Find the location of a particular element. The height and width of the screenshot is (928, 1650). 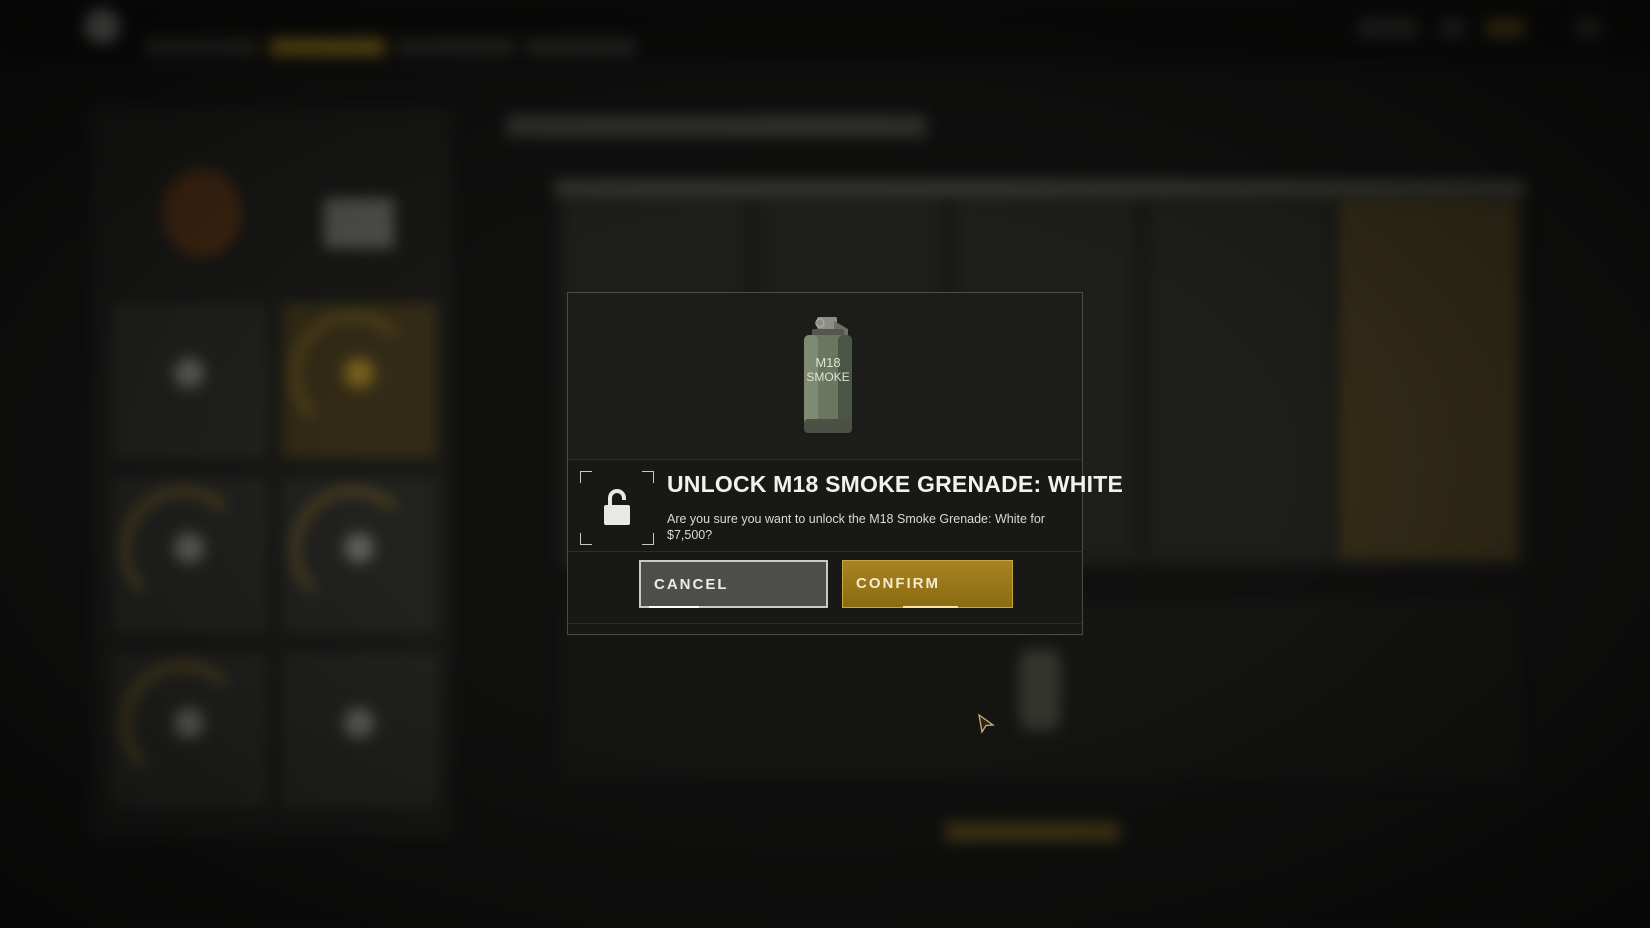

grenade-label-line1: M18 is located at coordinates (827, 362).